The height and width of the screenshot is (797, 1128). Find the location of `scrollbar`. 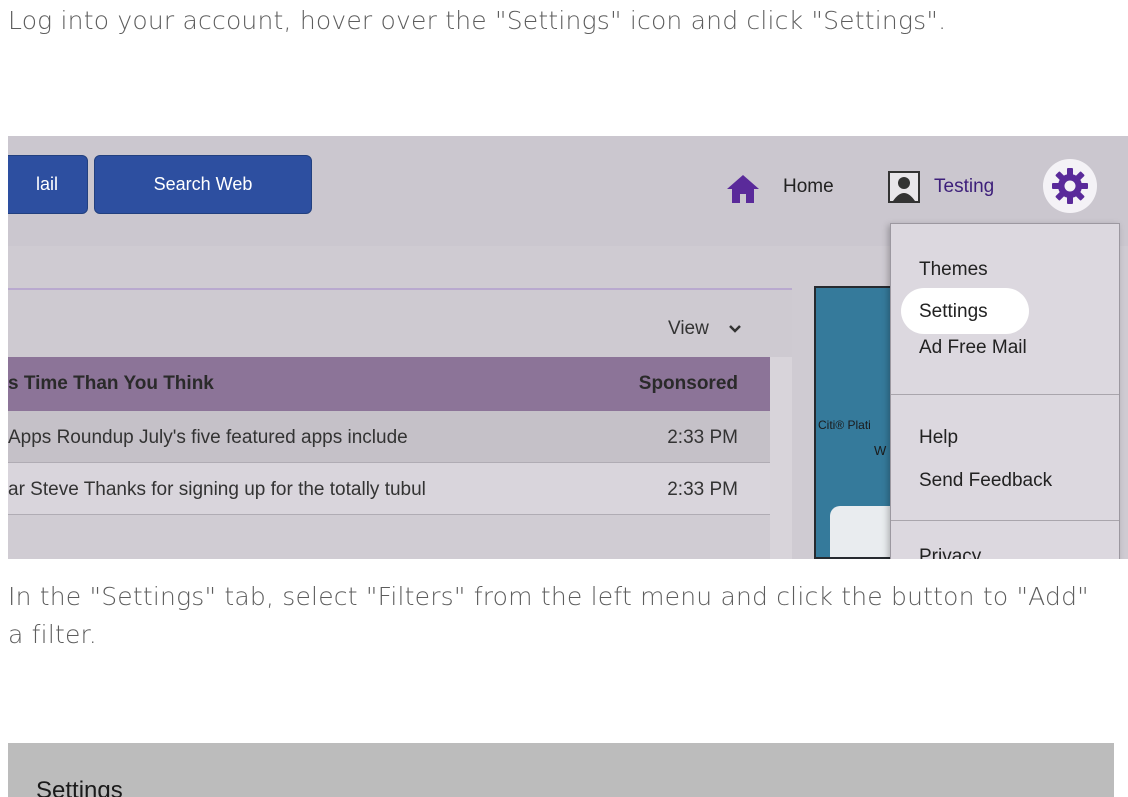

scrollbar is located at coordinates (781, 458).